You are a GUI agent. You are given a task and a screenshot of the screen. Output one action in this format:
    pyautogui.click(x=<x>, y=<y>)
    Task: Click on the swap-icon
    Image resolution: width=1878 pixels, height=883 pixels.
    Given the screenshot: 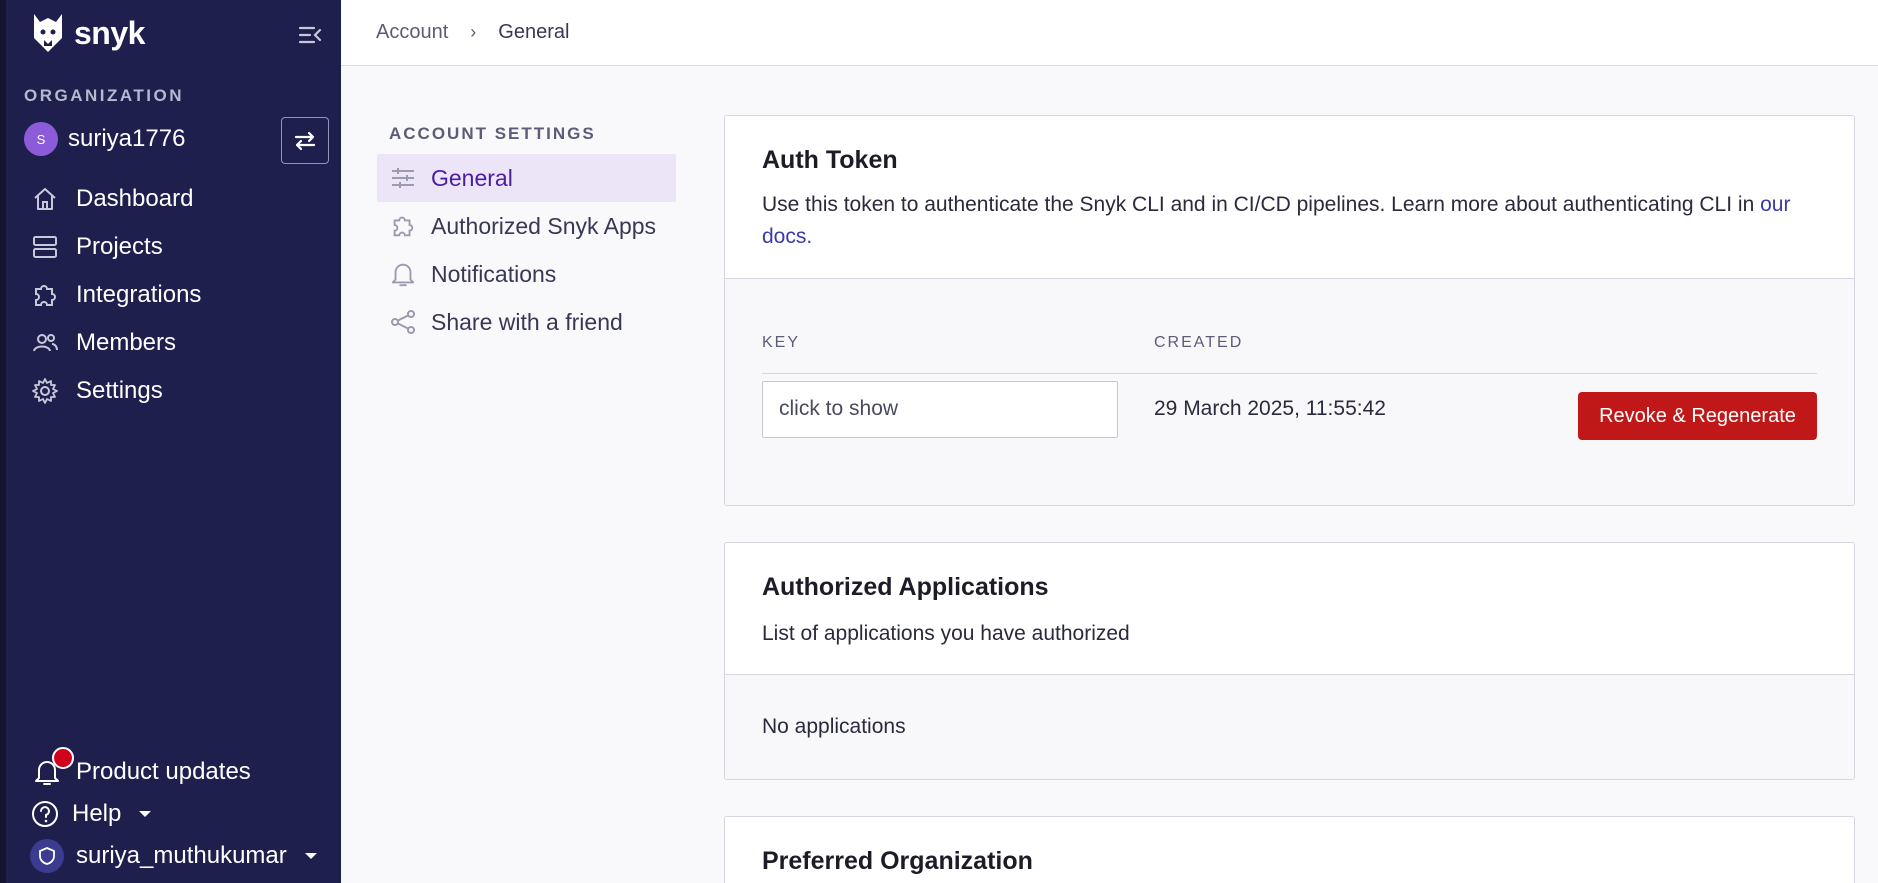 What is the action you would take?
    pyautogui.click(x=305, y=140)
    